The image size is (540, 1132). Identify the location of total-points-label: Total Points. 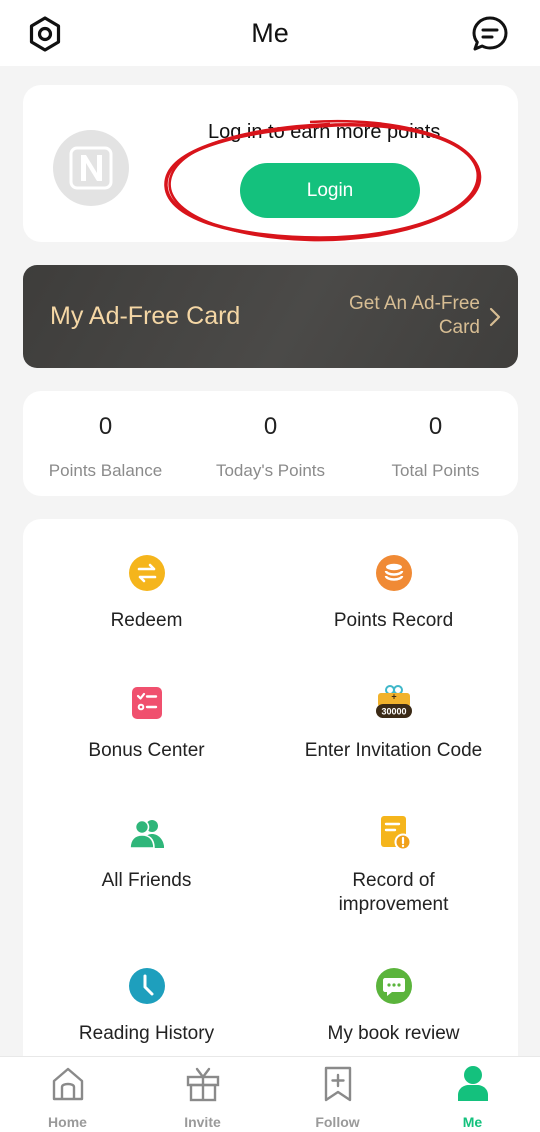
(435, 470).